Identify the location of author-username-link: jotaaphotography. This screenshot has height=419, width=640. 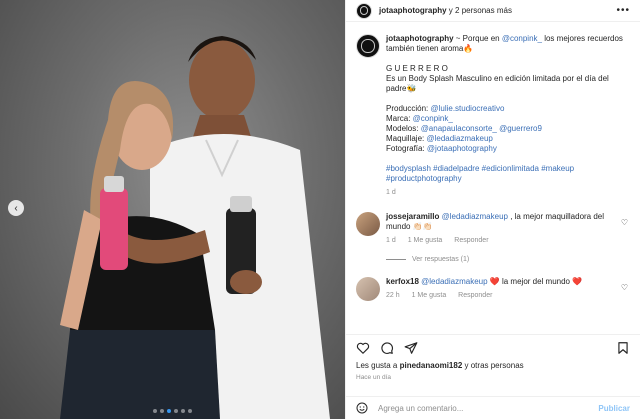
(413, 10).